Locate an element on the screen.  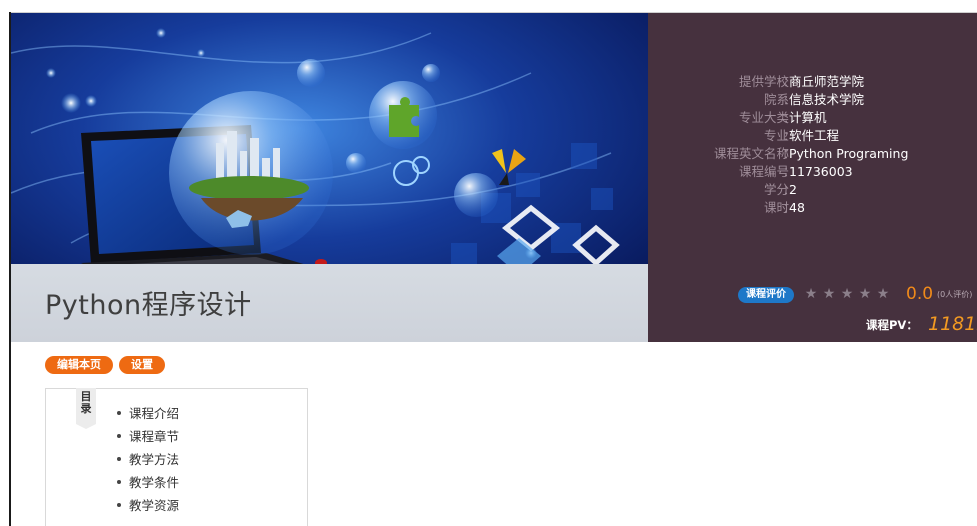
toc-tab-label: 目录 is located at coordinates (86, 402).